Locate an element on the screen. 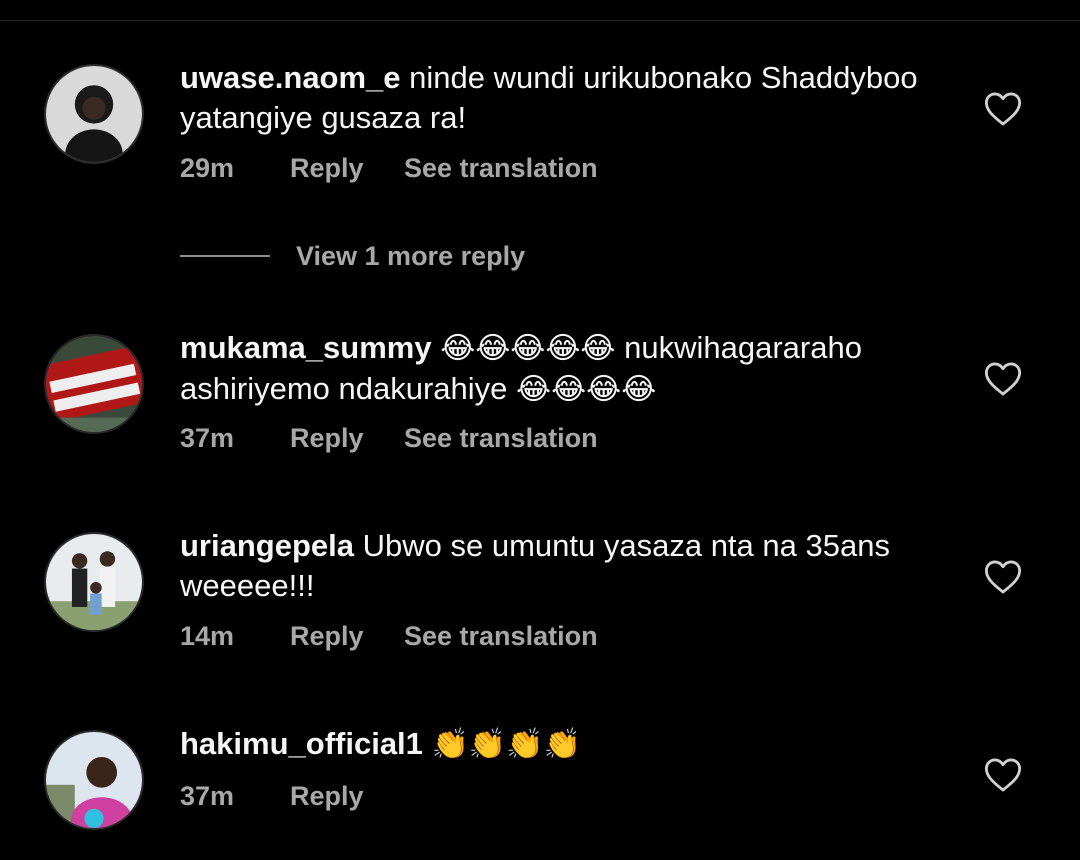 Image resolution: width=1080 pixels, height=860 pixels. comment-username: uriangepela is located at coordinates (267, 545).